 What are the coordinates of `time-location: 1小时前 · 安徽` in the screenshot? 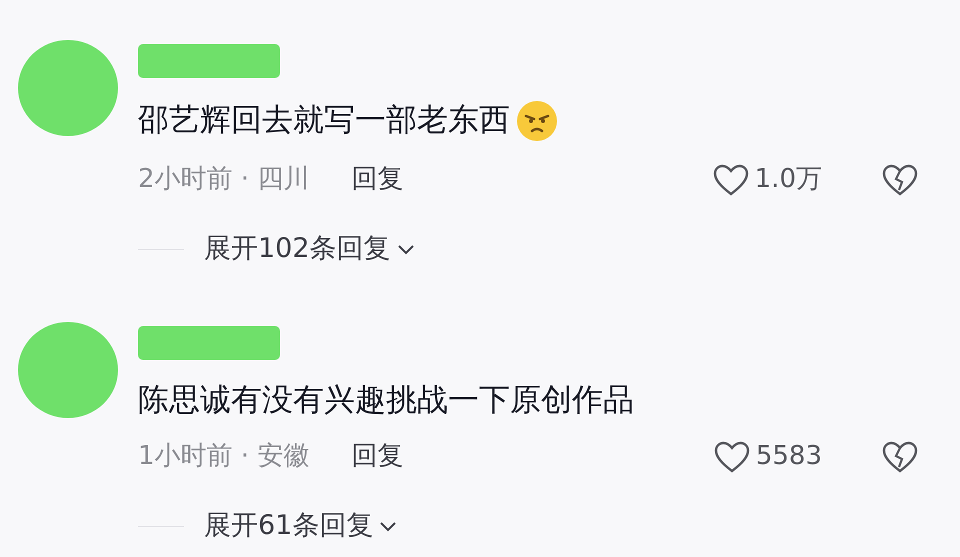 It's located at (224, 457).